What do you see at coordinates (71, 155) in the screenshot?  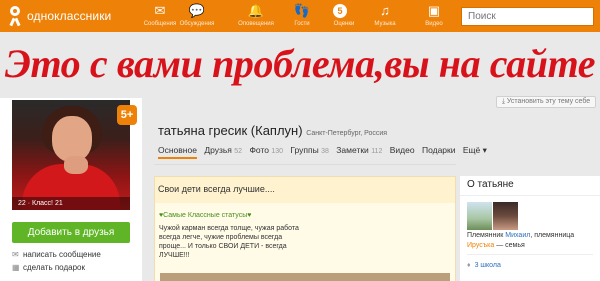 I see `avatar: 22 · Класс! 21` at bounding box center [71, 155].